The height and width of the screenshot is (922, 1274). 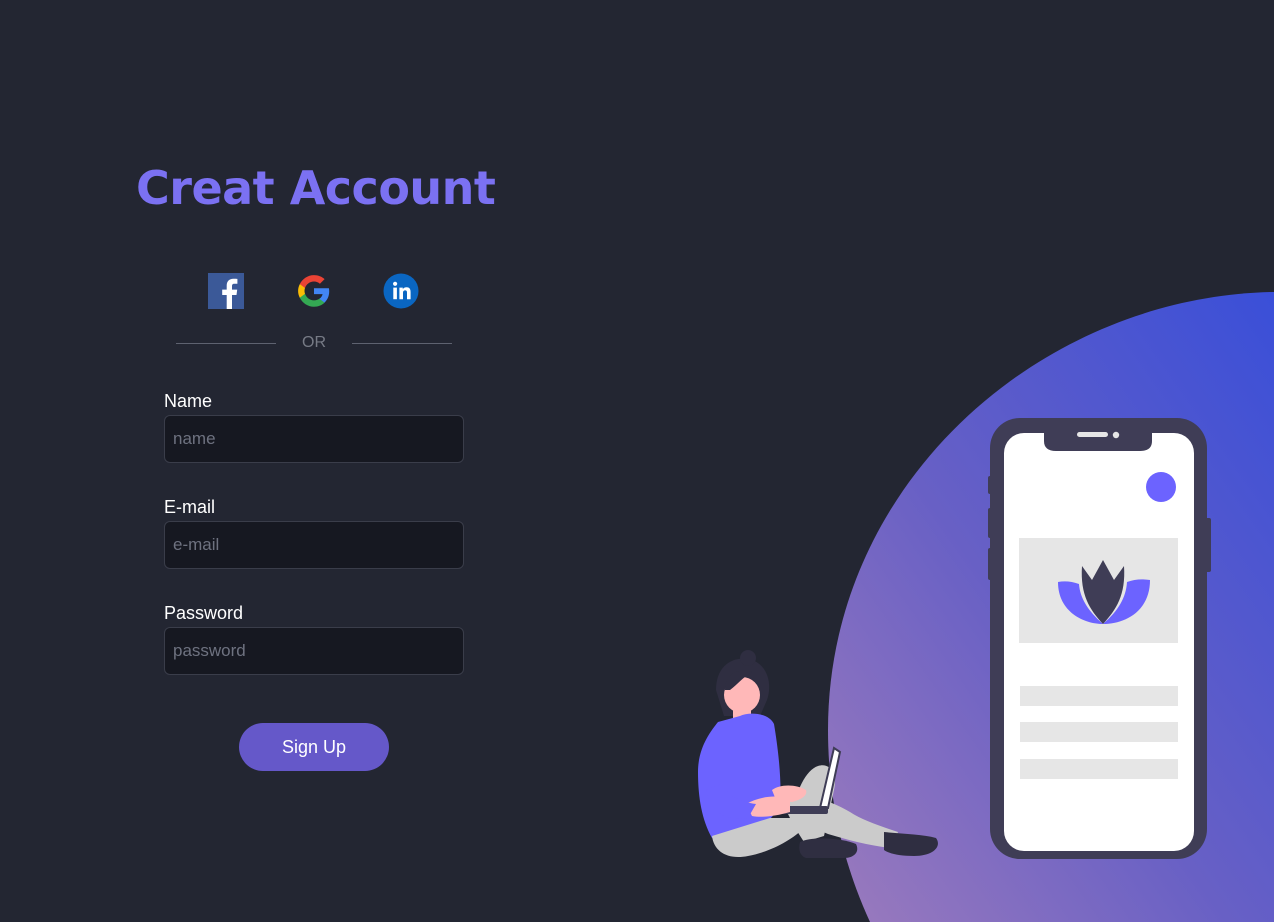 I want to click on divider-line-right, so click(x=402, y=343).